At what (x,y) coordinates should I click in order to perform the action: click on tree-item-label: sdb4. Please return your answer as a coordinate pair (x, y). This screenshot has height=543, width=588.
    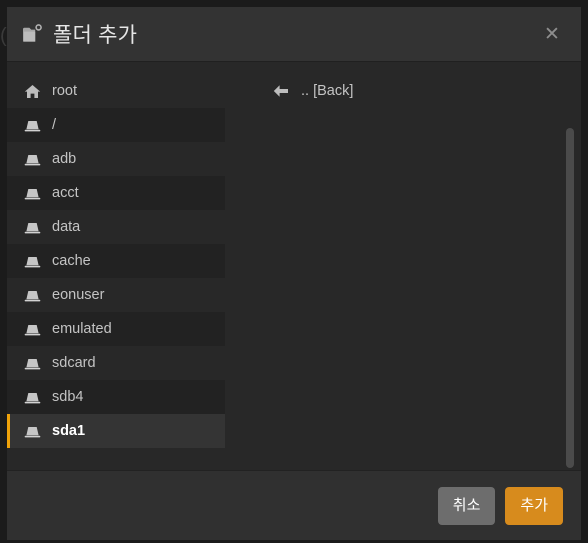
    Looking at the image, I should click on (68, 397).